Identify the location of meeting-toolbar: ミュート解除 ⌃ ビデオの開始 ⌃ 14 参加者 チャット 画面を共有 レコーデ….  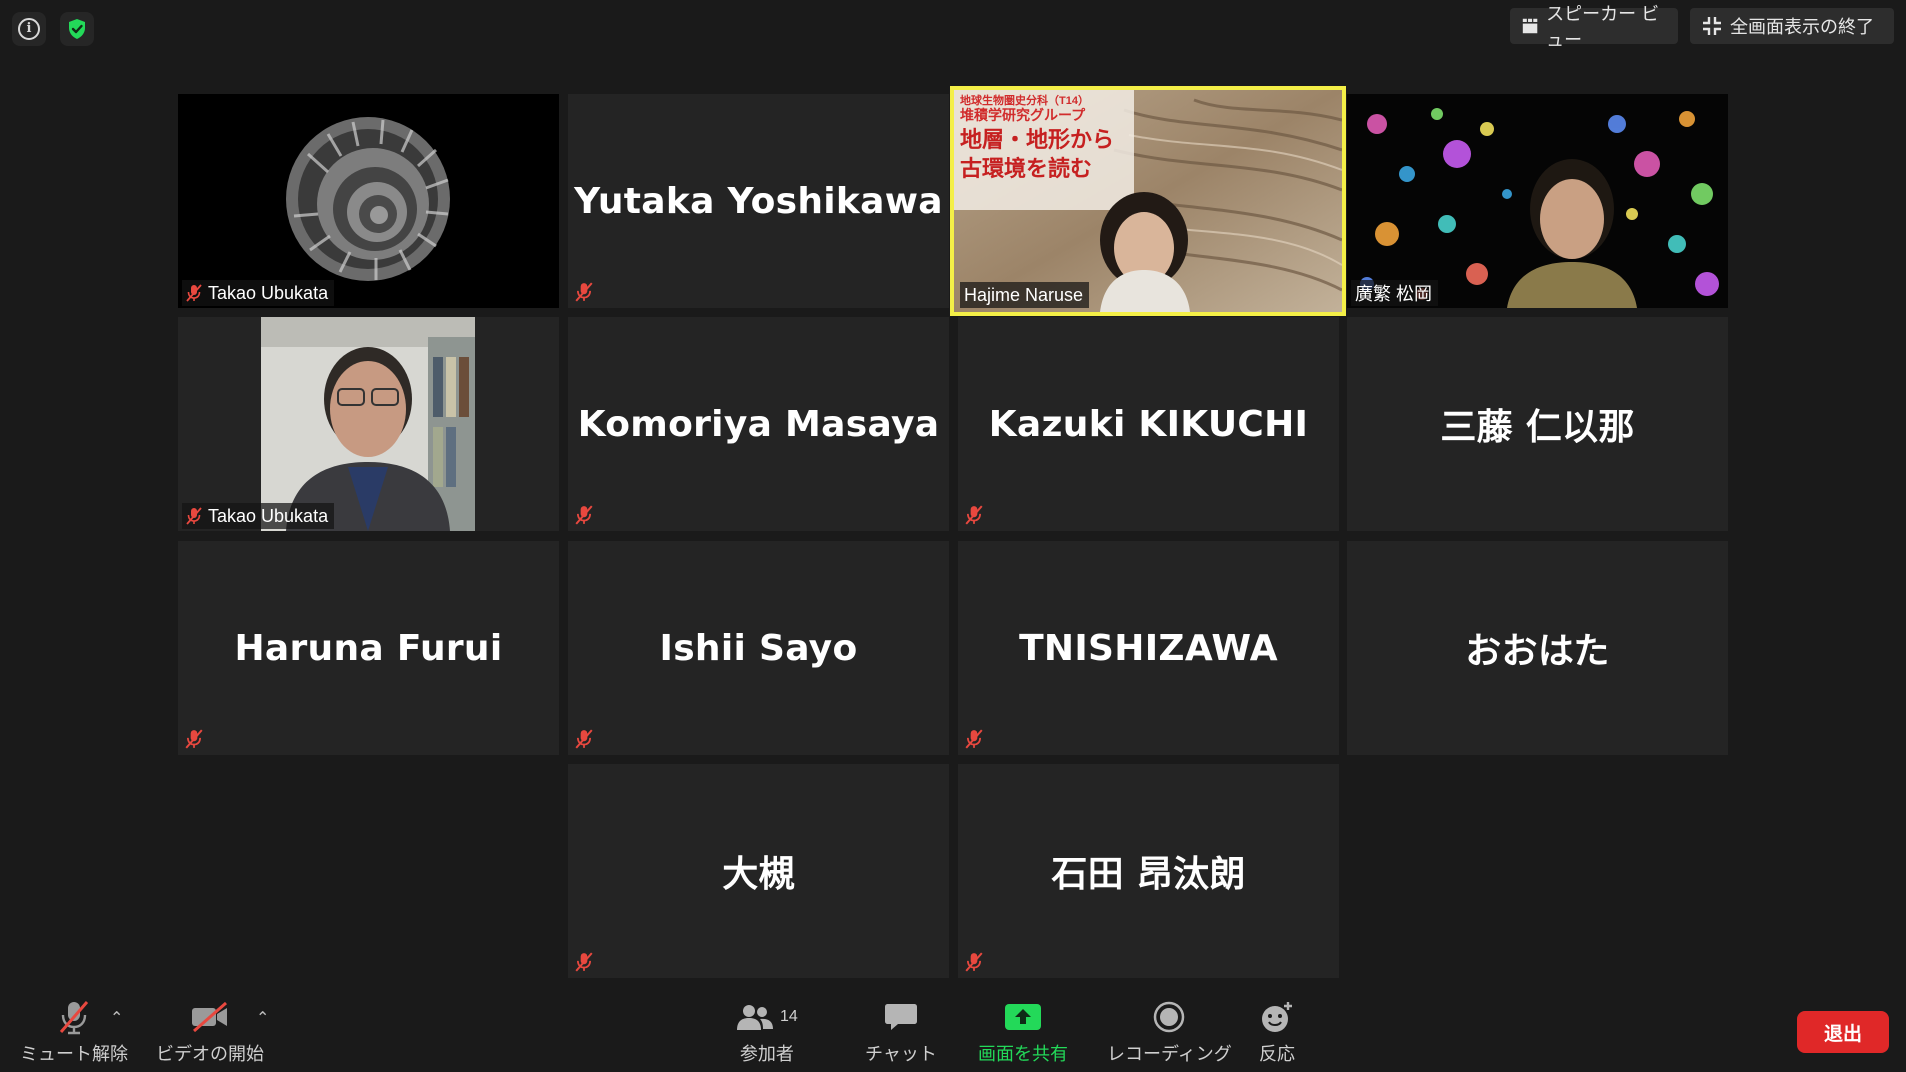
(953, 1030).